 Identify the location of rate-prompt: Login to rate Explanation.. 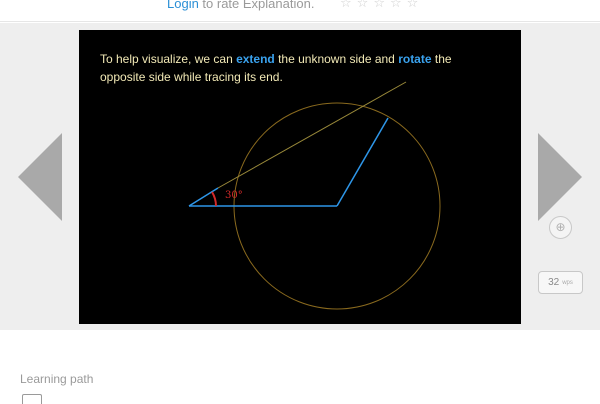
(240, 5).